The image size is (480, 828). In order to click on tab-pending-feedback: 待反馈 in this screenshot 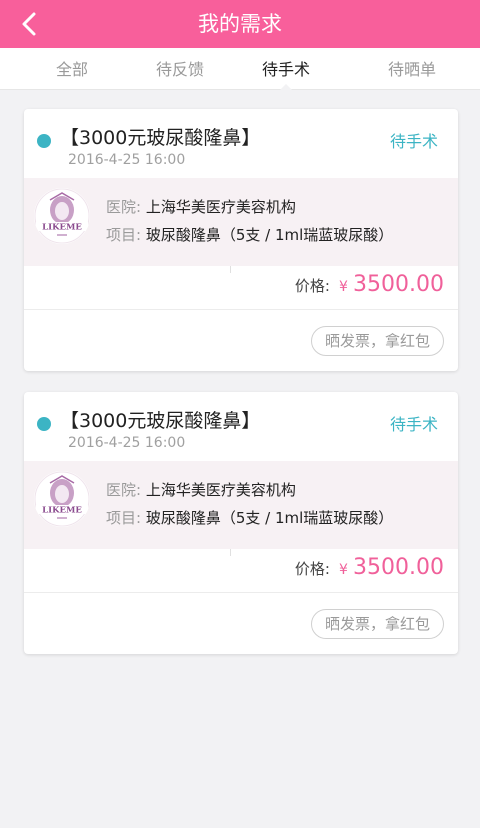, I will do `click(180, 69)`.